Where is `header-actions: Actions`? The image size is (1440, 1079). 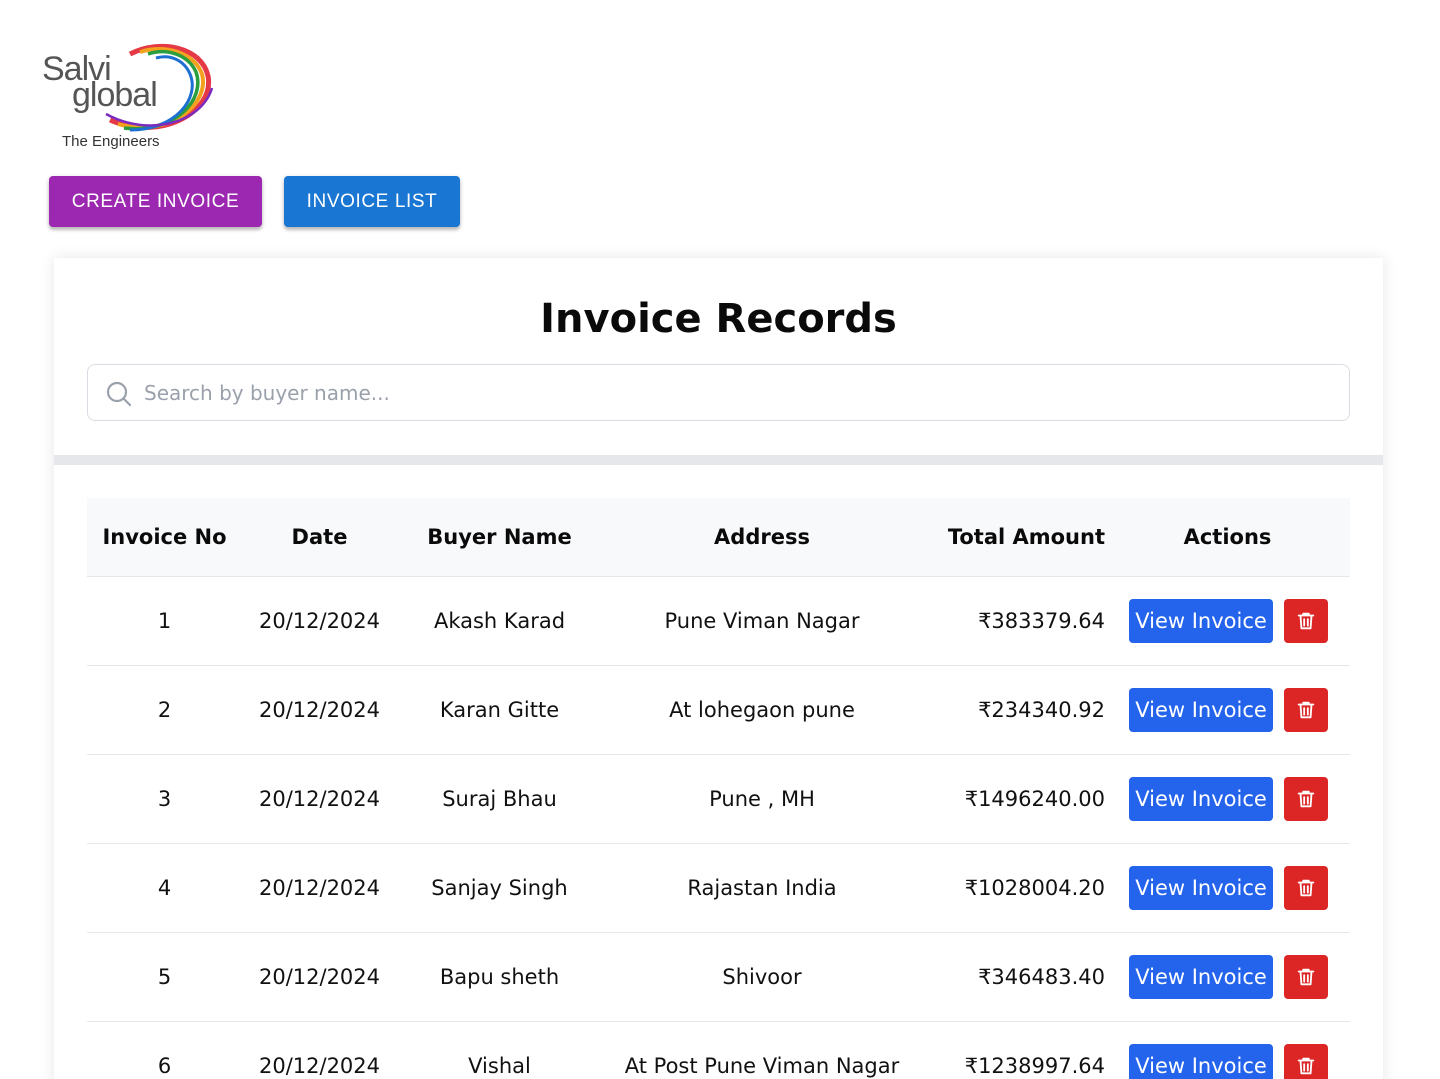
header-actions: Actions is located at coordinates (1227, 536).